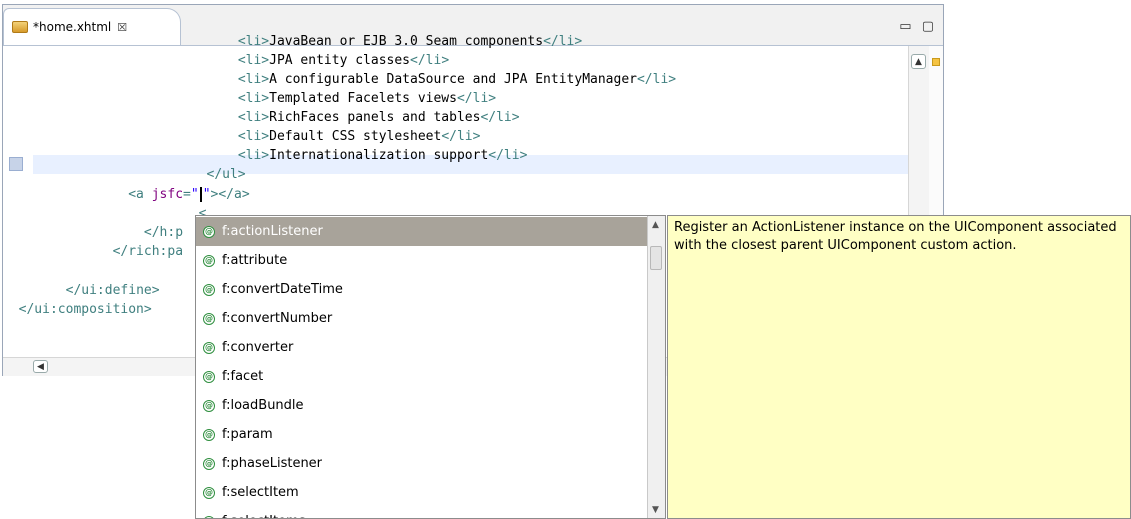  Describe the element at coordinates (422, 289) in the screenshot. I see `completion-item: @ f:convertDateTime` at that location.